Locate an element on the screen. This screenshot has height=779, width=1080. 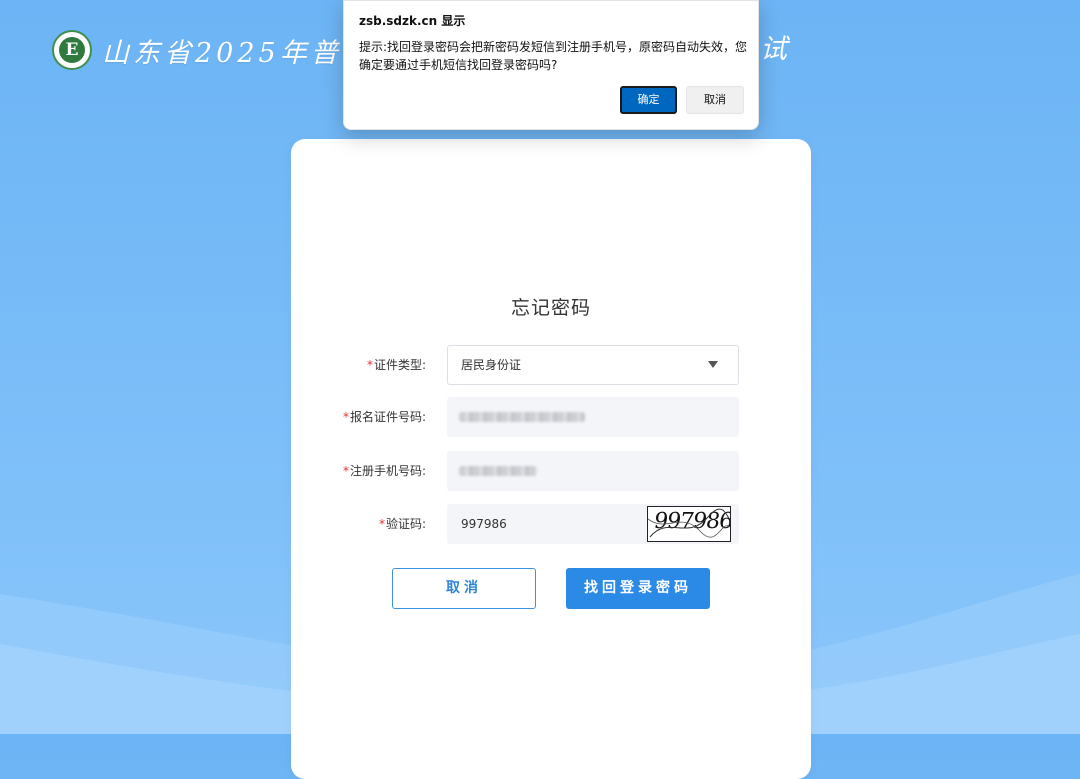
captcha-input: 997986 997986 is located at coordinates (593, 524).